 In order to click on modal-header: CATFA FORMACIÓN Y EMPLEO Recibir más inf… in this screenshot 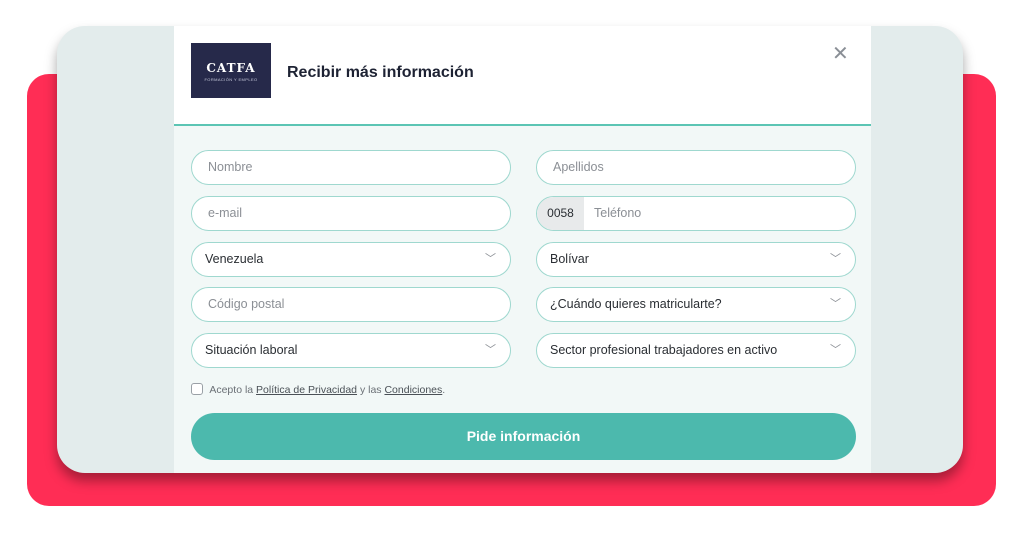, I will do `click(522, 76)`.